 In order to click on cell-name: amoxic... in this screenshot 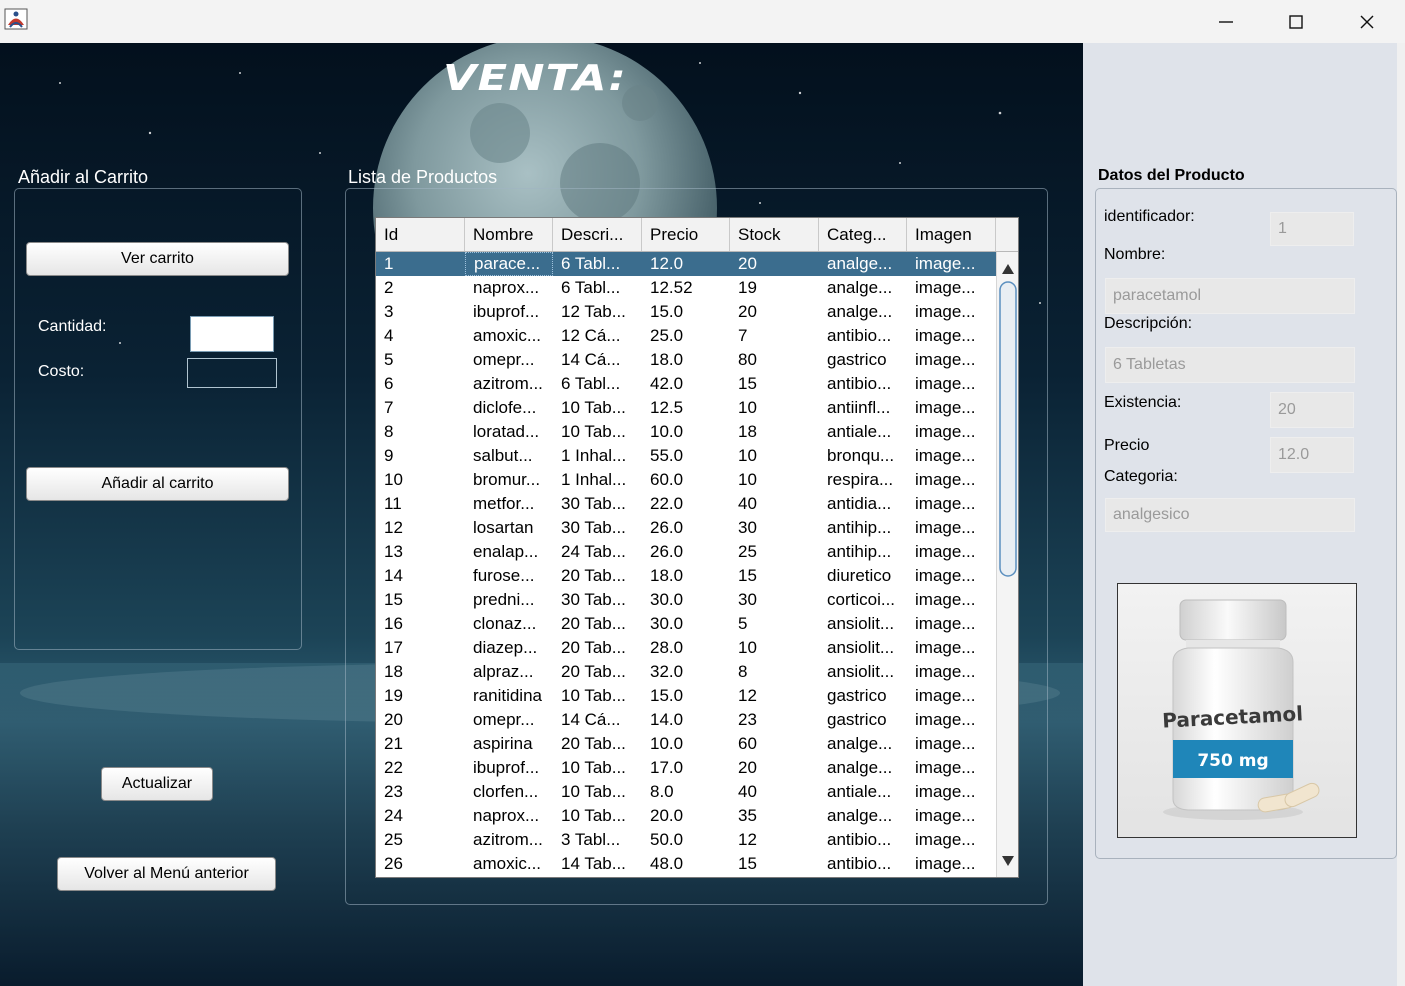, I will do `click(509, 336)`.